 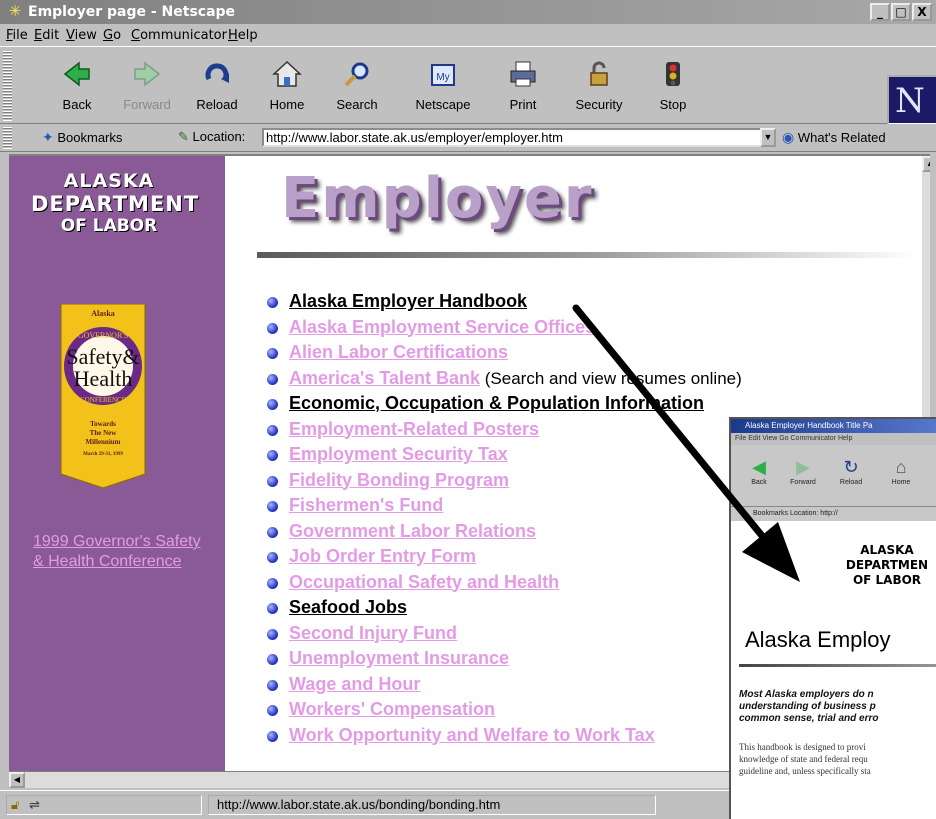 What do you see at coordinates (523, 104) in the screenshot?
I see `print-label: Print` at bounding box center [523, 104].